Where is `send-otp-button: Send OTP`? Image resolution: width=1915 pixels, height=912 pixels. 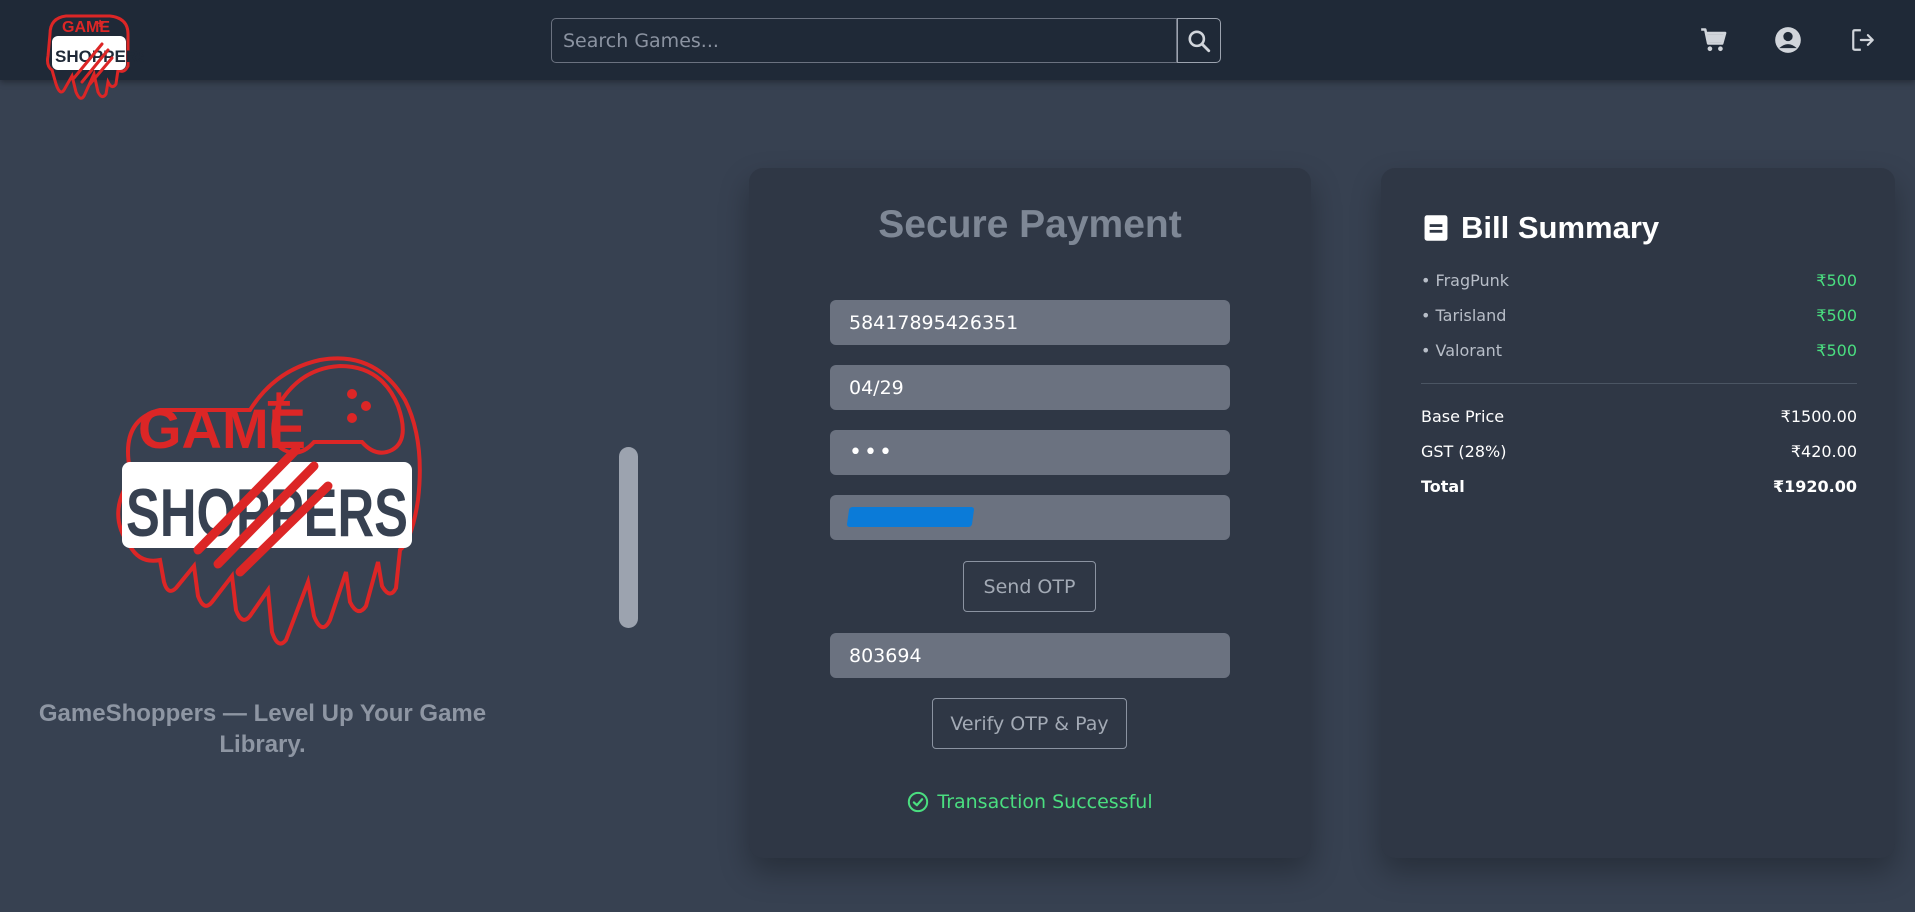
send-otp-button: Send OTP is located at coordinates (1029, 586).